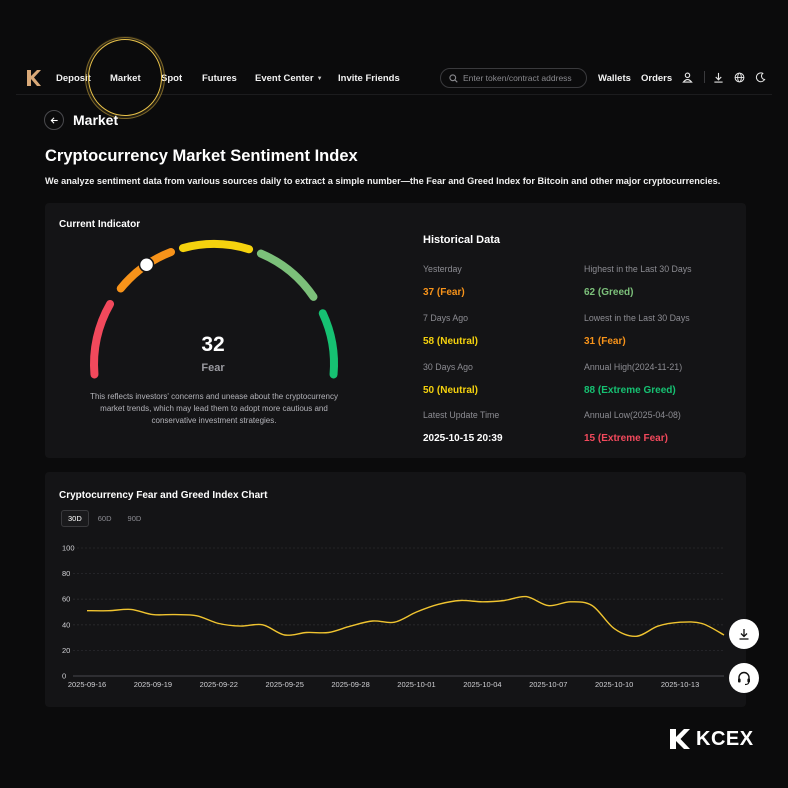 This screenshot has height=788, width=788. I want to click on gauge-segment-extreme-greed, so click(328, 344).